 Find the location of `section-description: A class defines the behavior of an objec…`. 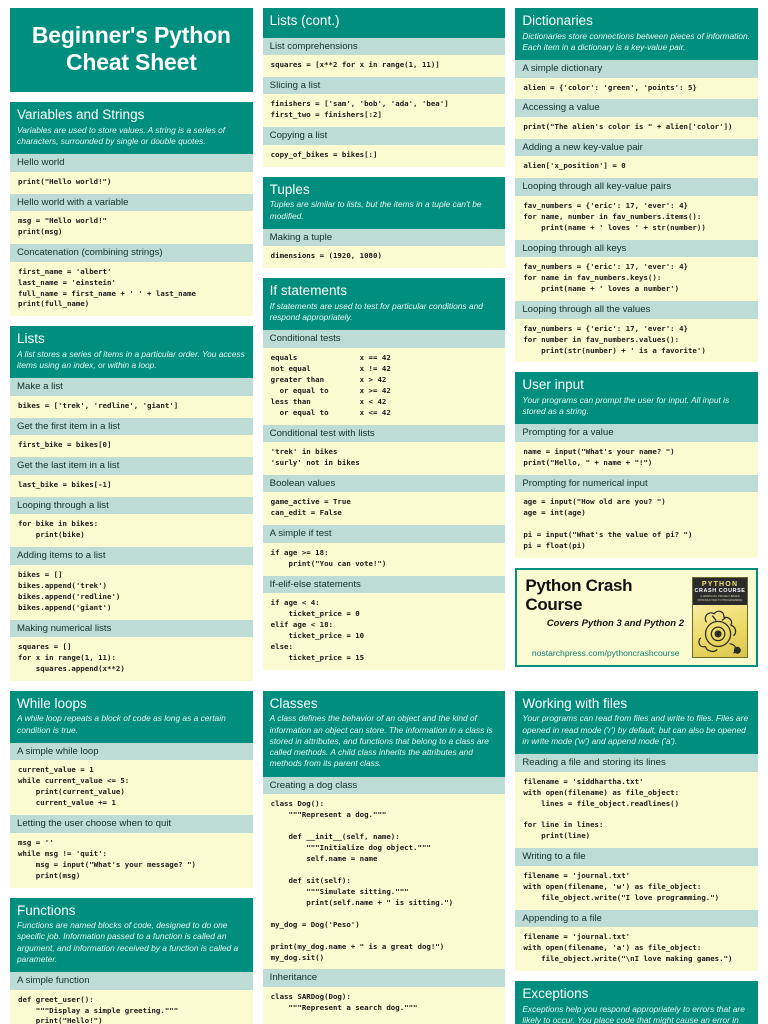

section-description: A class defines the behavior of an objec… is located at coordinates (381, 741).